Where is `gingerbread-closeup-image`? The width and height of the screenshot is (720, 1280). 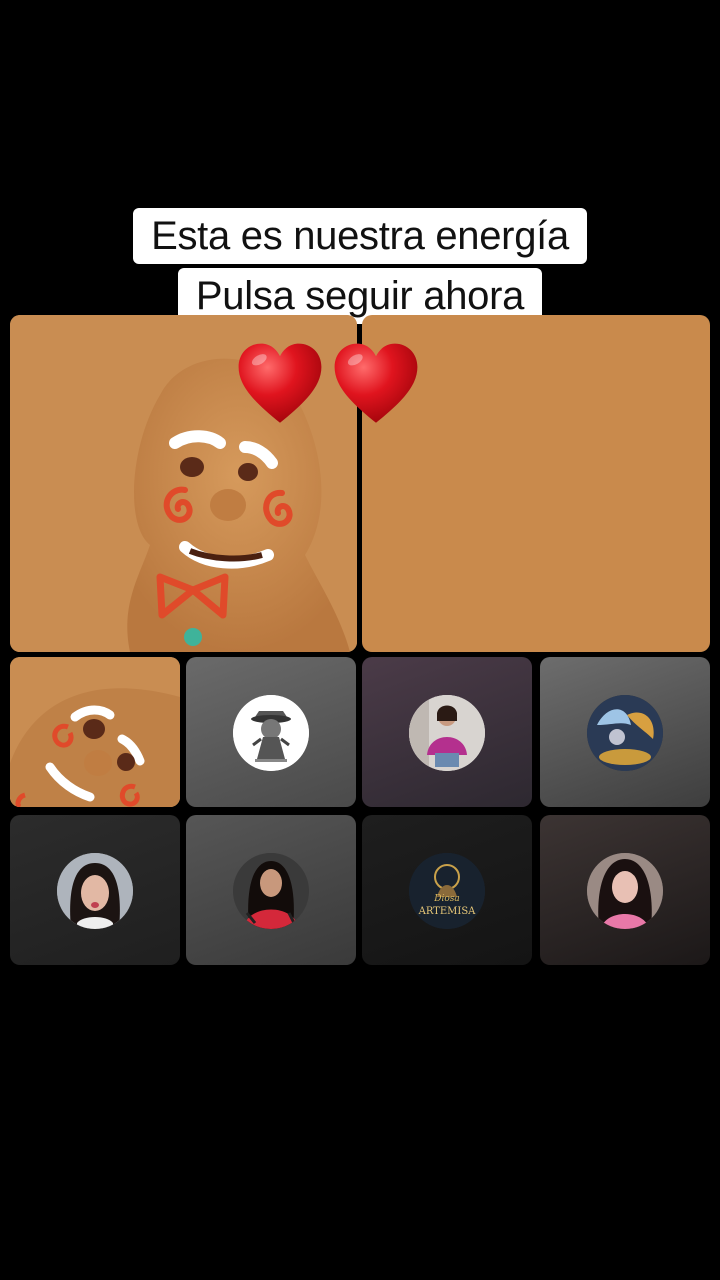
gingerbread-closeup-image is located at coordinates (95, 732).